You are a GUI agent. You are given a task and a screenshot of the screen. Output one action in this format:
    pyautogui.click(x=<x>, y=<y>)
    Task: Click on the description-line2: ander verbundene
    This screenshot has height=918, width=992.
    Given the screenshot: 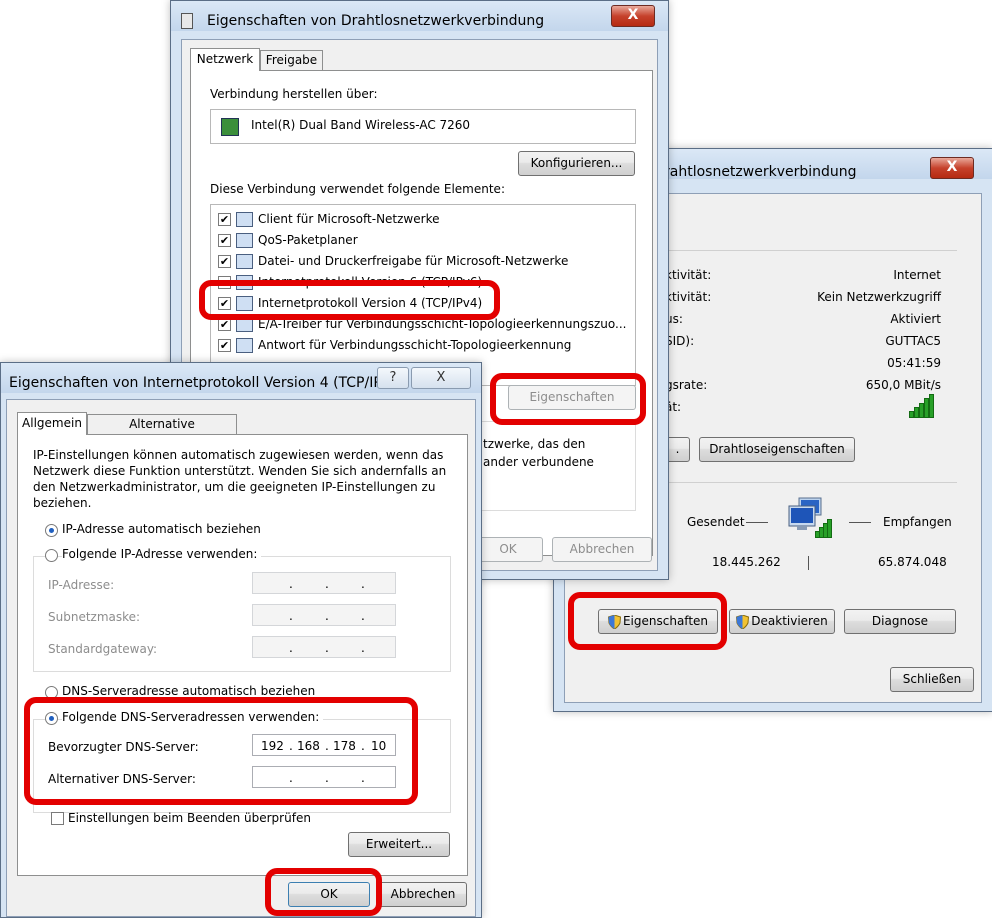 What is the action you would take?
    pyautogui.click(x=538, y=462)
    